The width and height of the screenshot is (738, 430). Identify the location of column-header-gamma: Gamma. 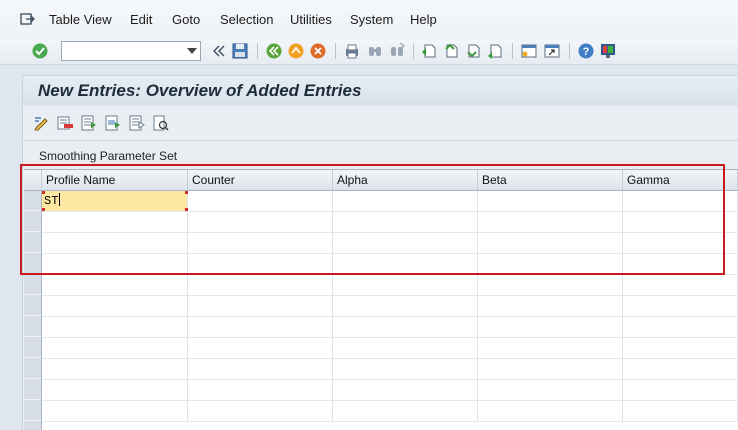
(680, 180).